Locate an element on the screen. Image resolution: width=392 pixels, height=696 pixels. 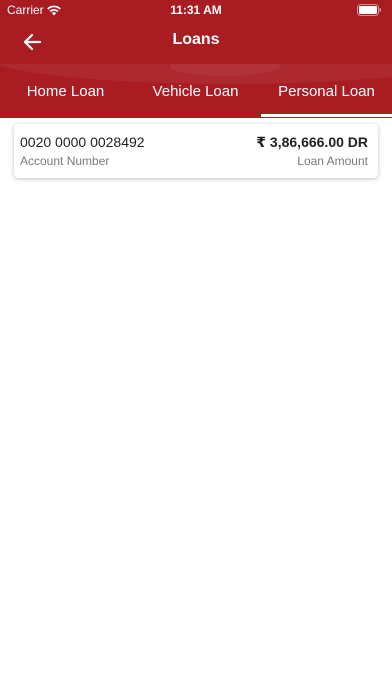
back-button is located at coordinates (32, 42).